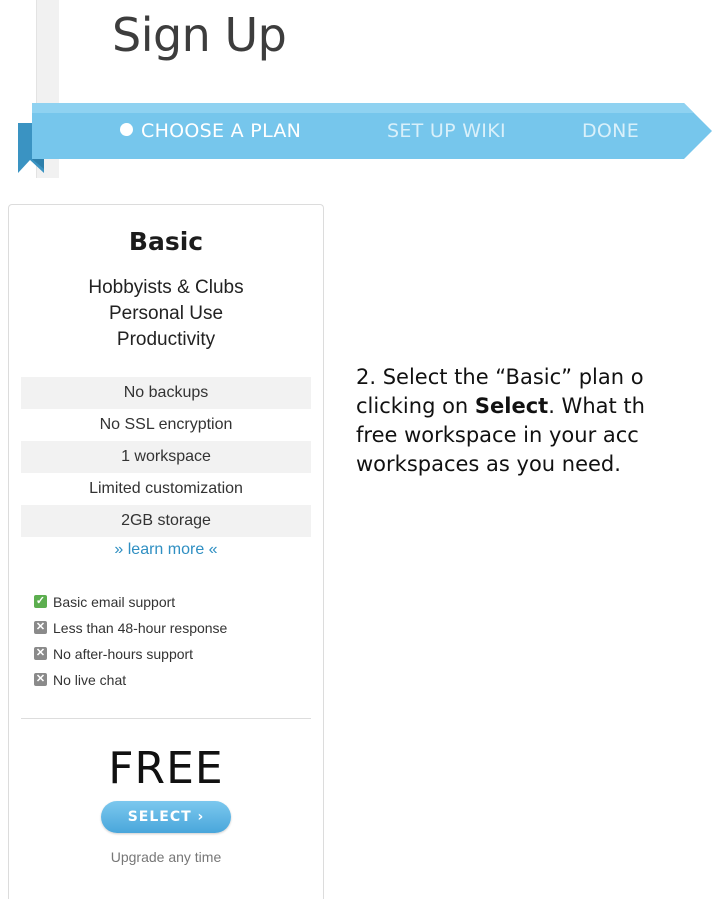  Describe the element at coordinates (166, 718) in the screenshot. I see `card-divider` at that location.